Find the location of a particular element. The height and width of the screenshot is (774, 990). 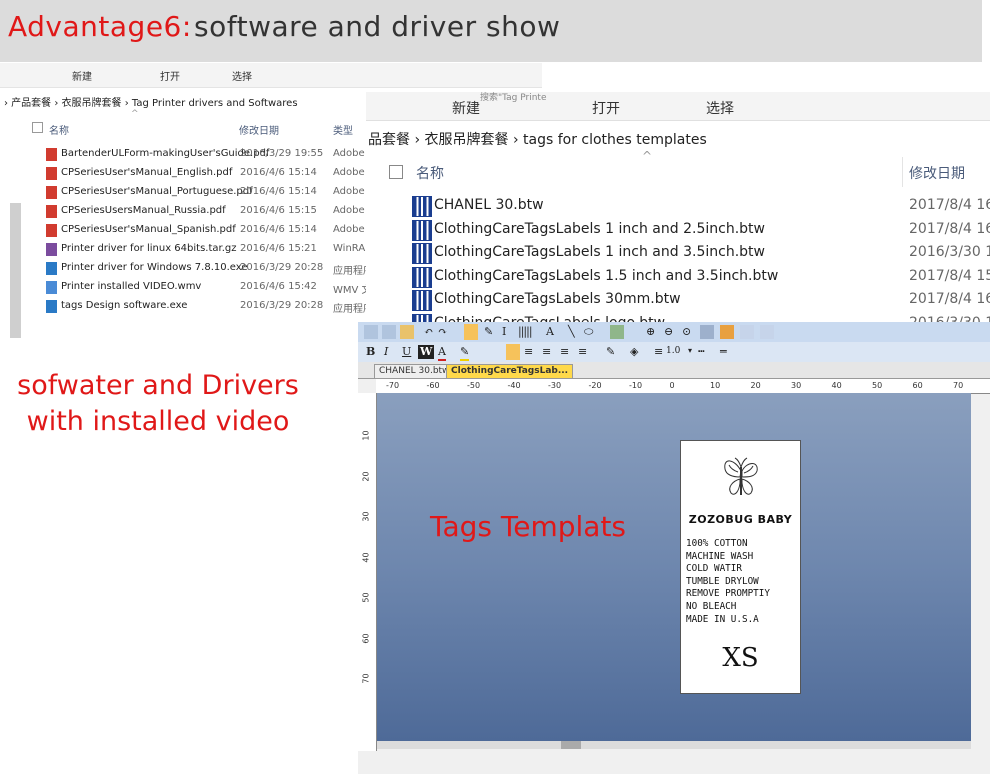

align-right-icon: ≡ is located at coordinates (546, 352).